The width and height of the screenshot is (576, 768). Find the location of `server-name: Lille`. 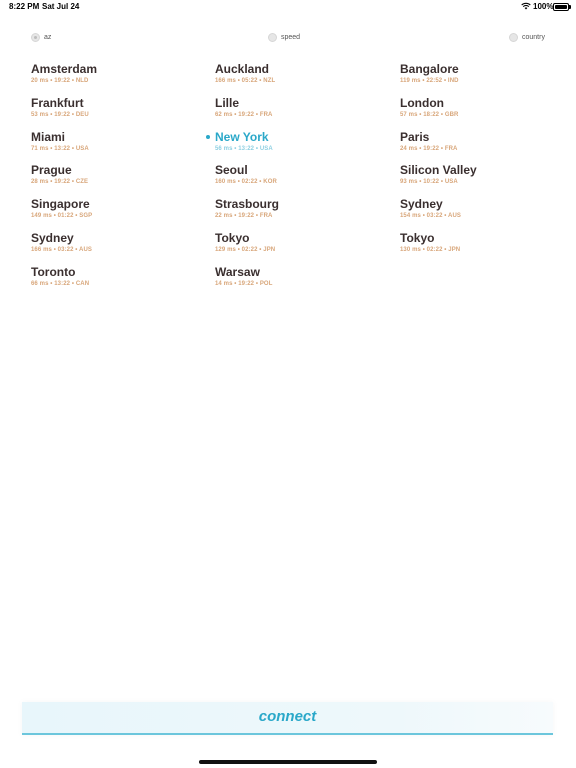

server-name: Lille is located at coordinates (227, 103).